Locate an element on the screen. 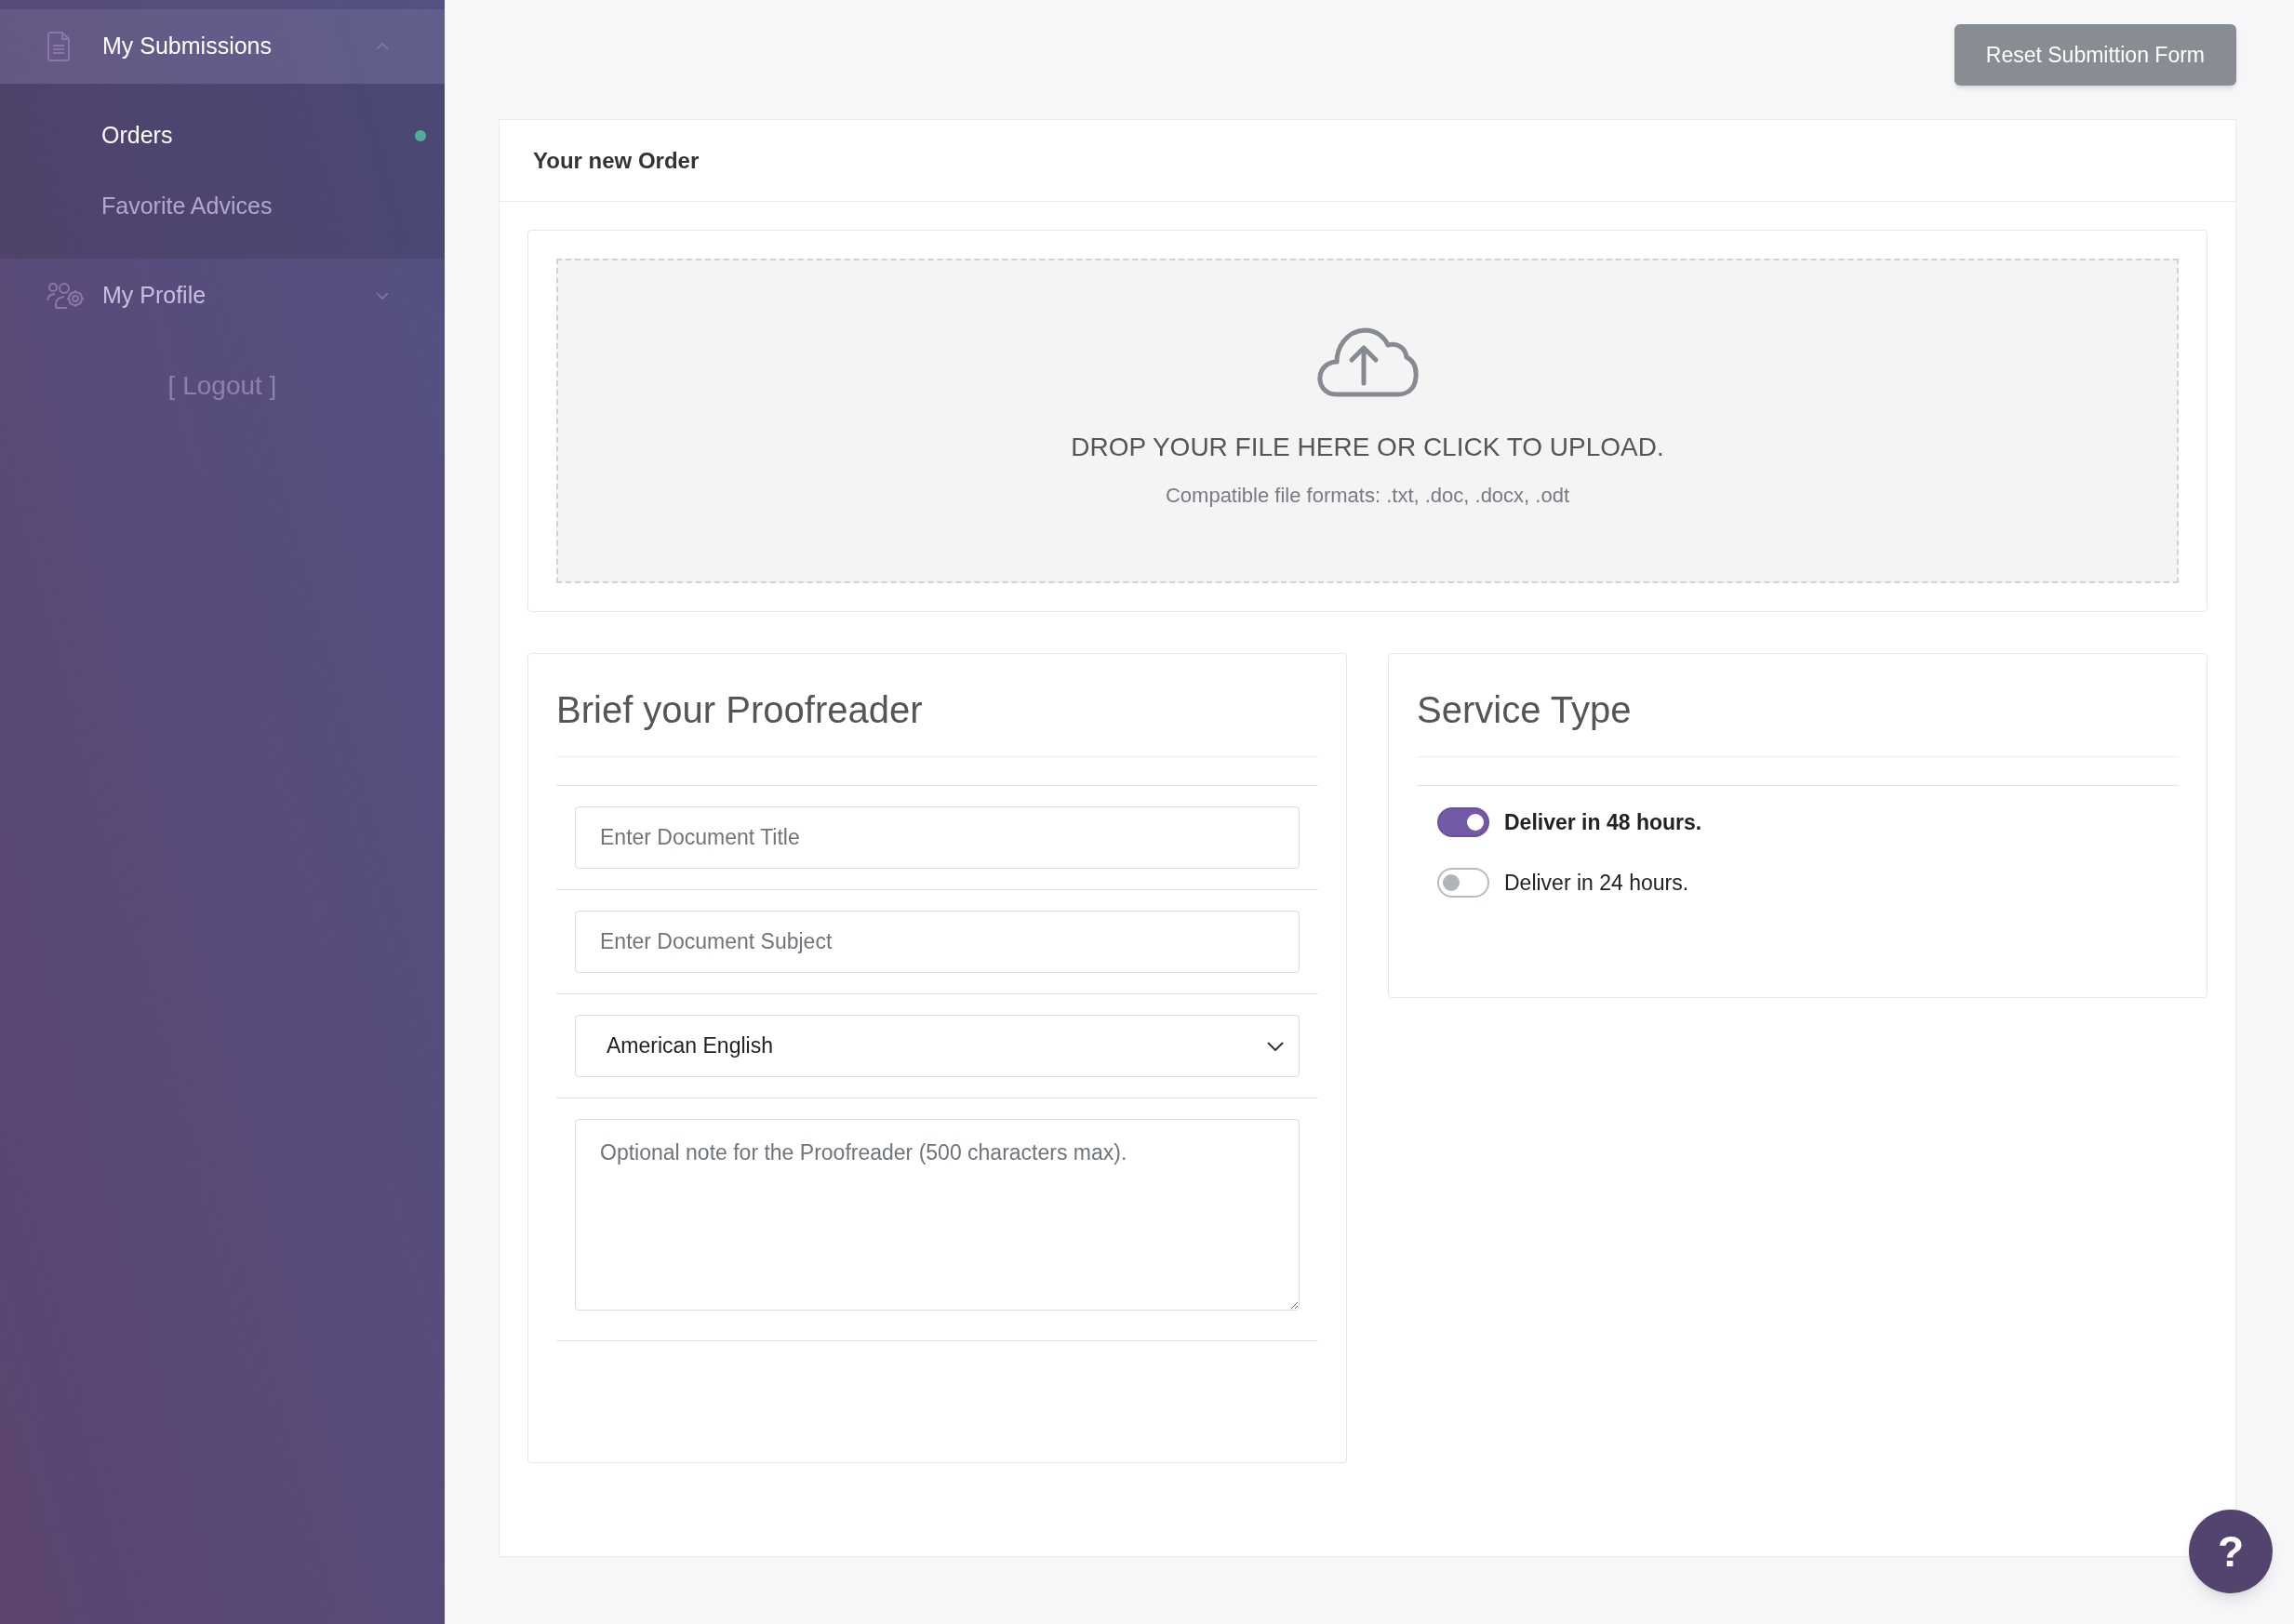 Image resolution: width=2294 pixels, height=1624 pixels. cloud-upload-icon is located at coordinates (1367, 362).